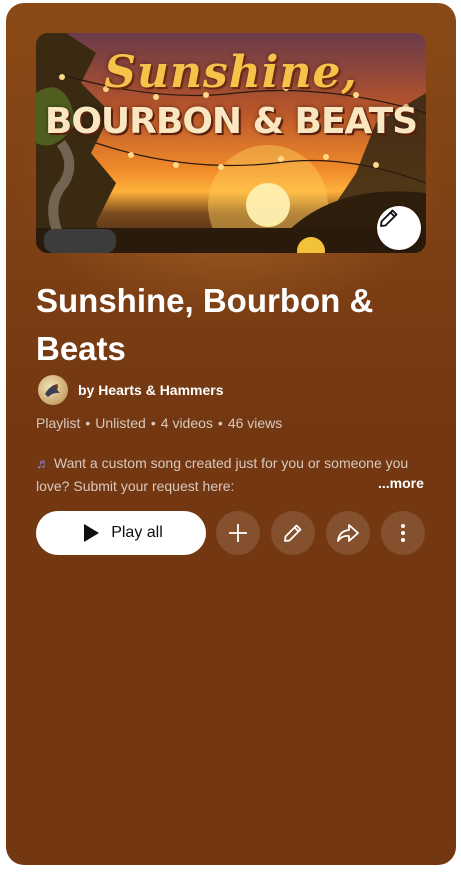 This screenshot has height=872, width=461. Describe the element at coordinates (231, 121) in the screenshot. I see `thumbnail-title-line2: BOURBON & BEATS` at that location.